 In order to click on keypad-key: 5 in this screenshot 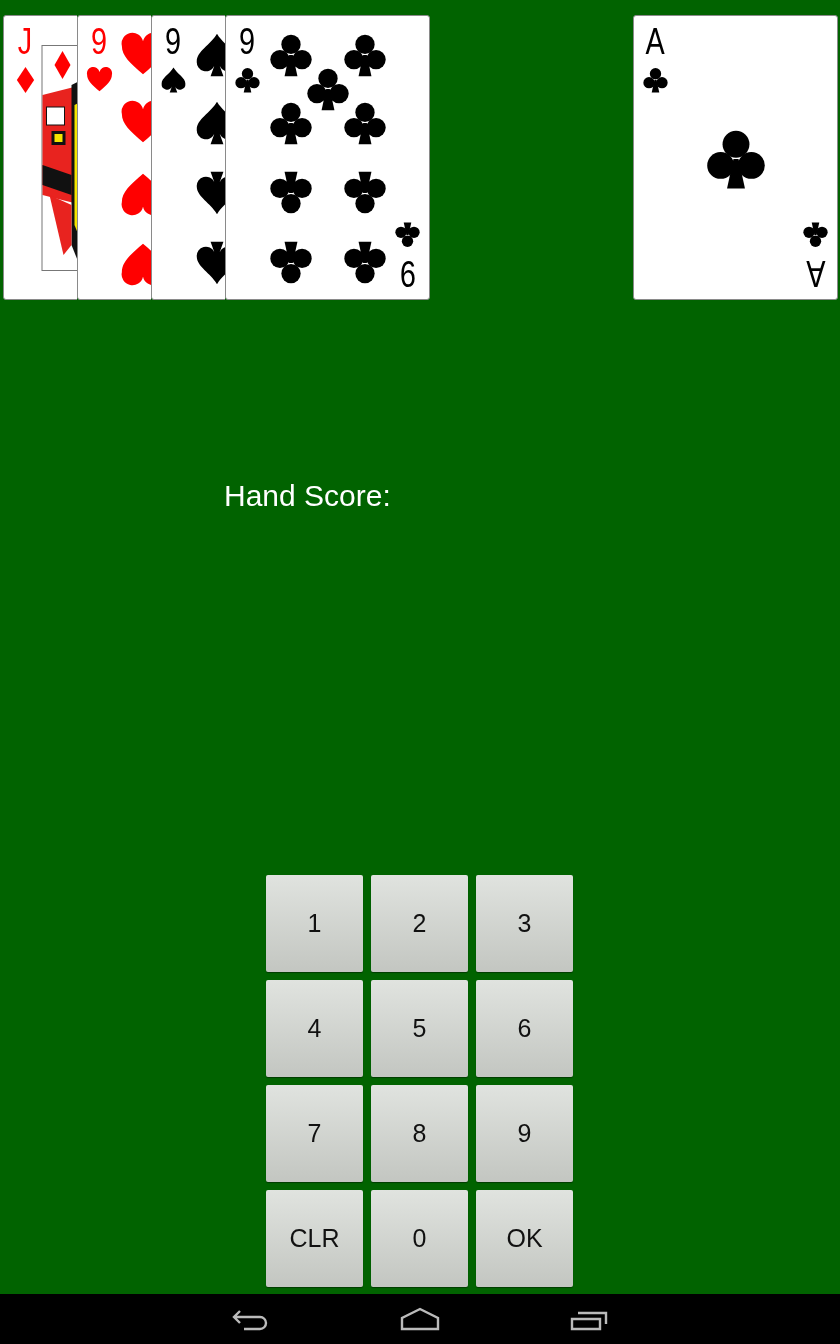, I will do `click(419, 1028)`.